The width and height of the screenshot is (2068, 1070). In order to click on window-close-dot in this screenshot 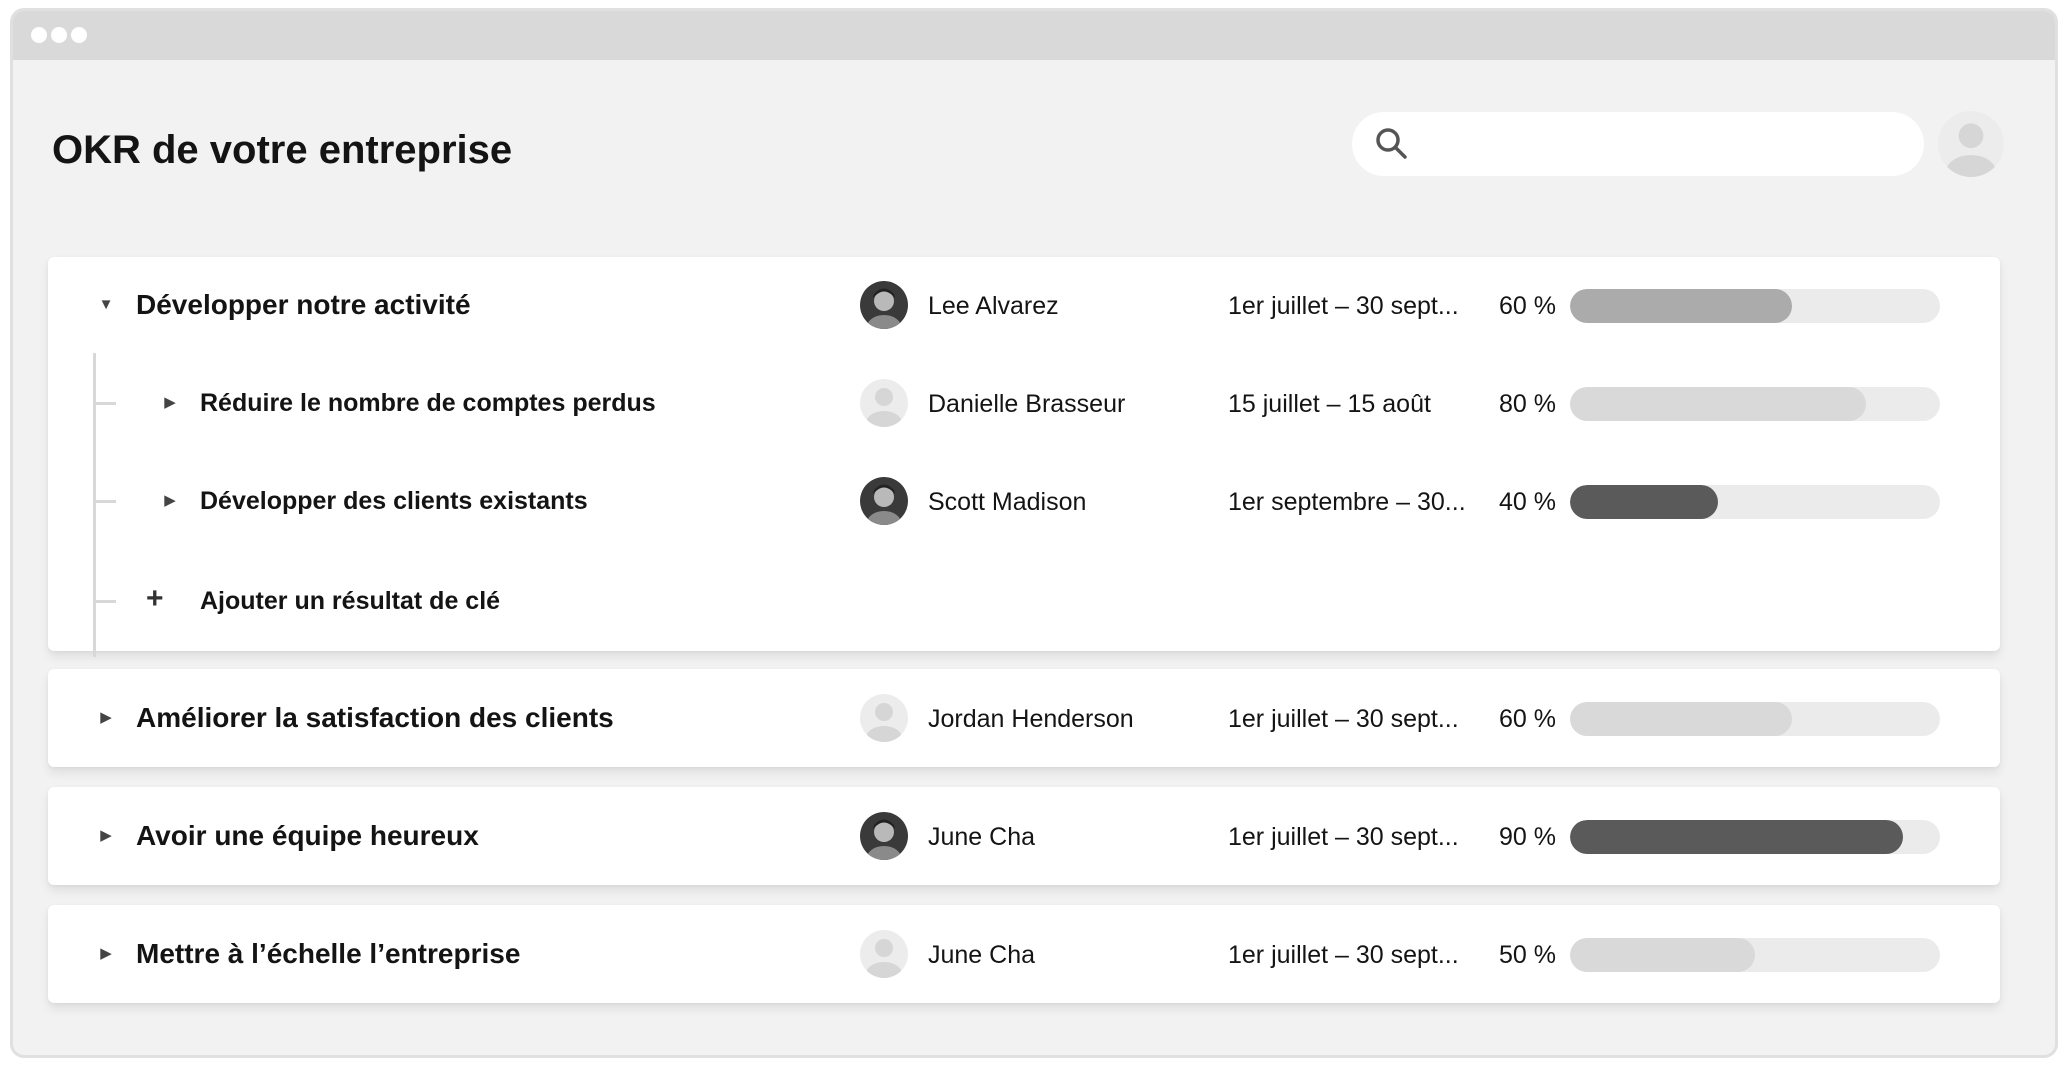, I will do `click(39, 35)`.